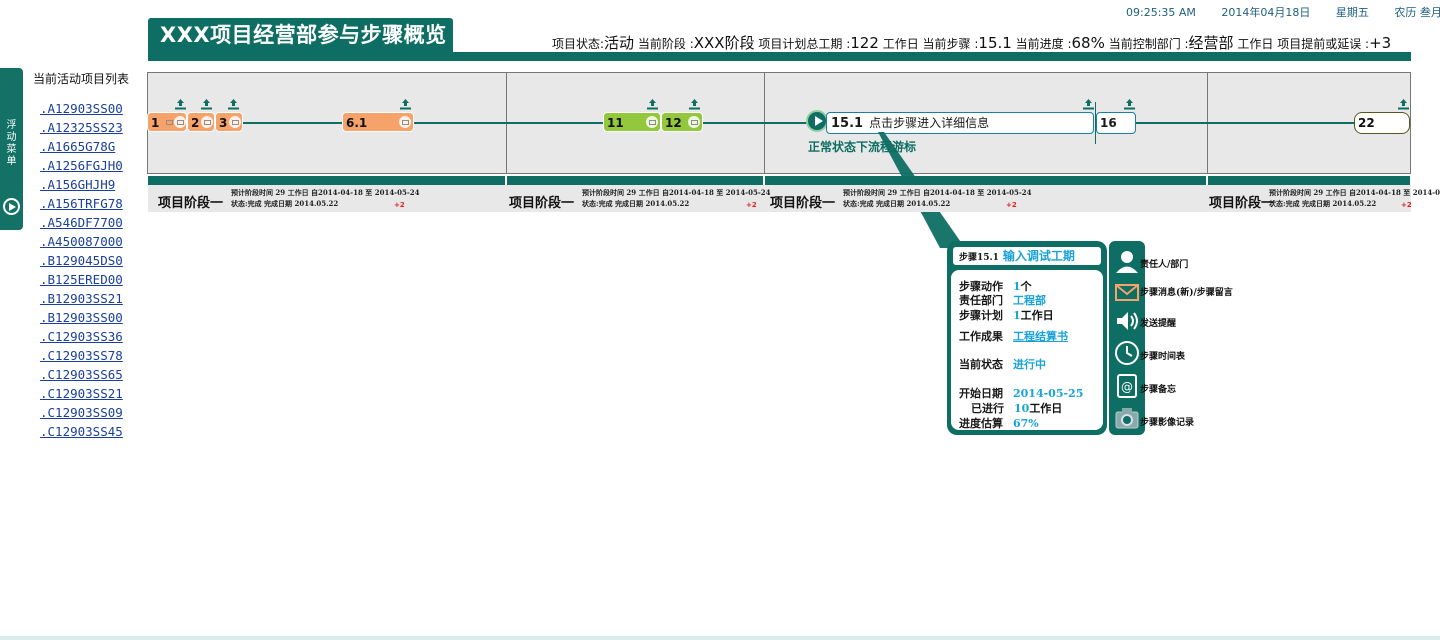 Image resolution: width=1440 pixels, height=640 pixels. What do you see at coordinates (81, 338) in the screenshot?
I see `project-link: .C12903SS36` at bounding box center [81, 338].